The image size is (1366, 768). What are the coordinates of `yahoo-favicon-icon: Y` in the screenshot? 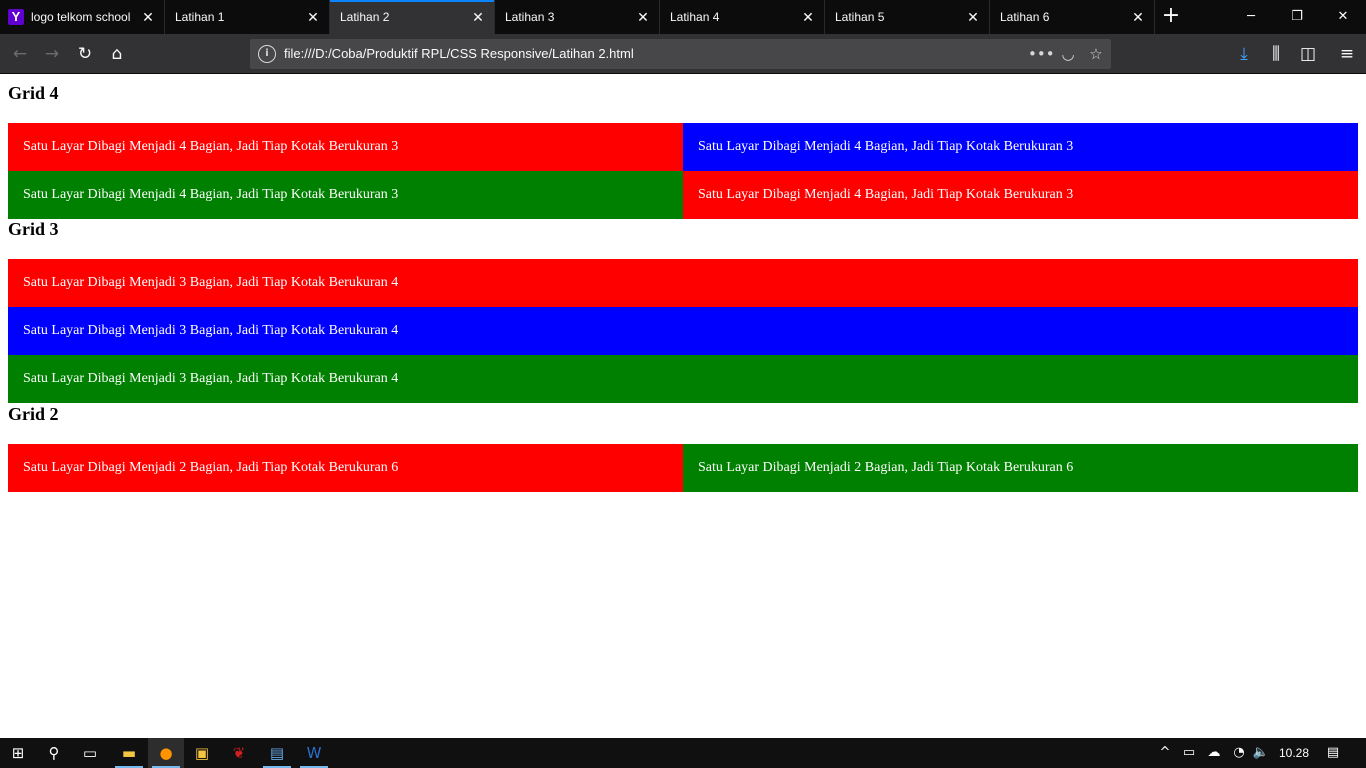 It's located at (16, 17).